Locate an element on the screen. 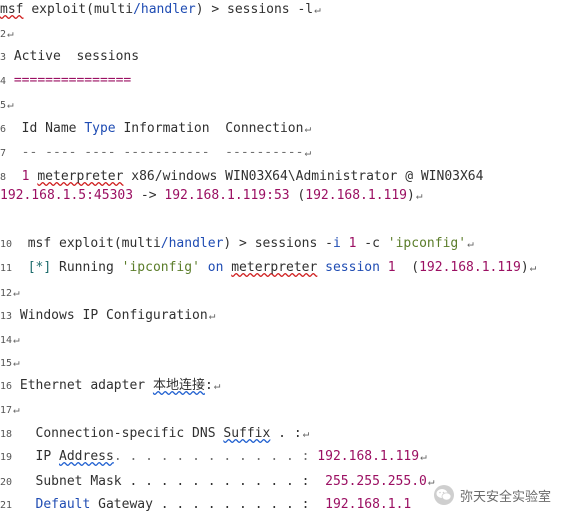 The height and width of the screenshot is (521, 579). config-label: Subnet Mask . . . . . . . . . . . : is located at coordinates (161, 481).